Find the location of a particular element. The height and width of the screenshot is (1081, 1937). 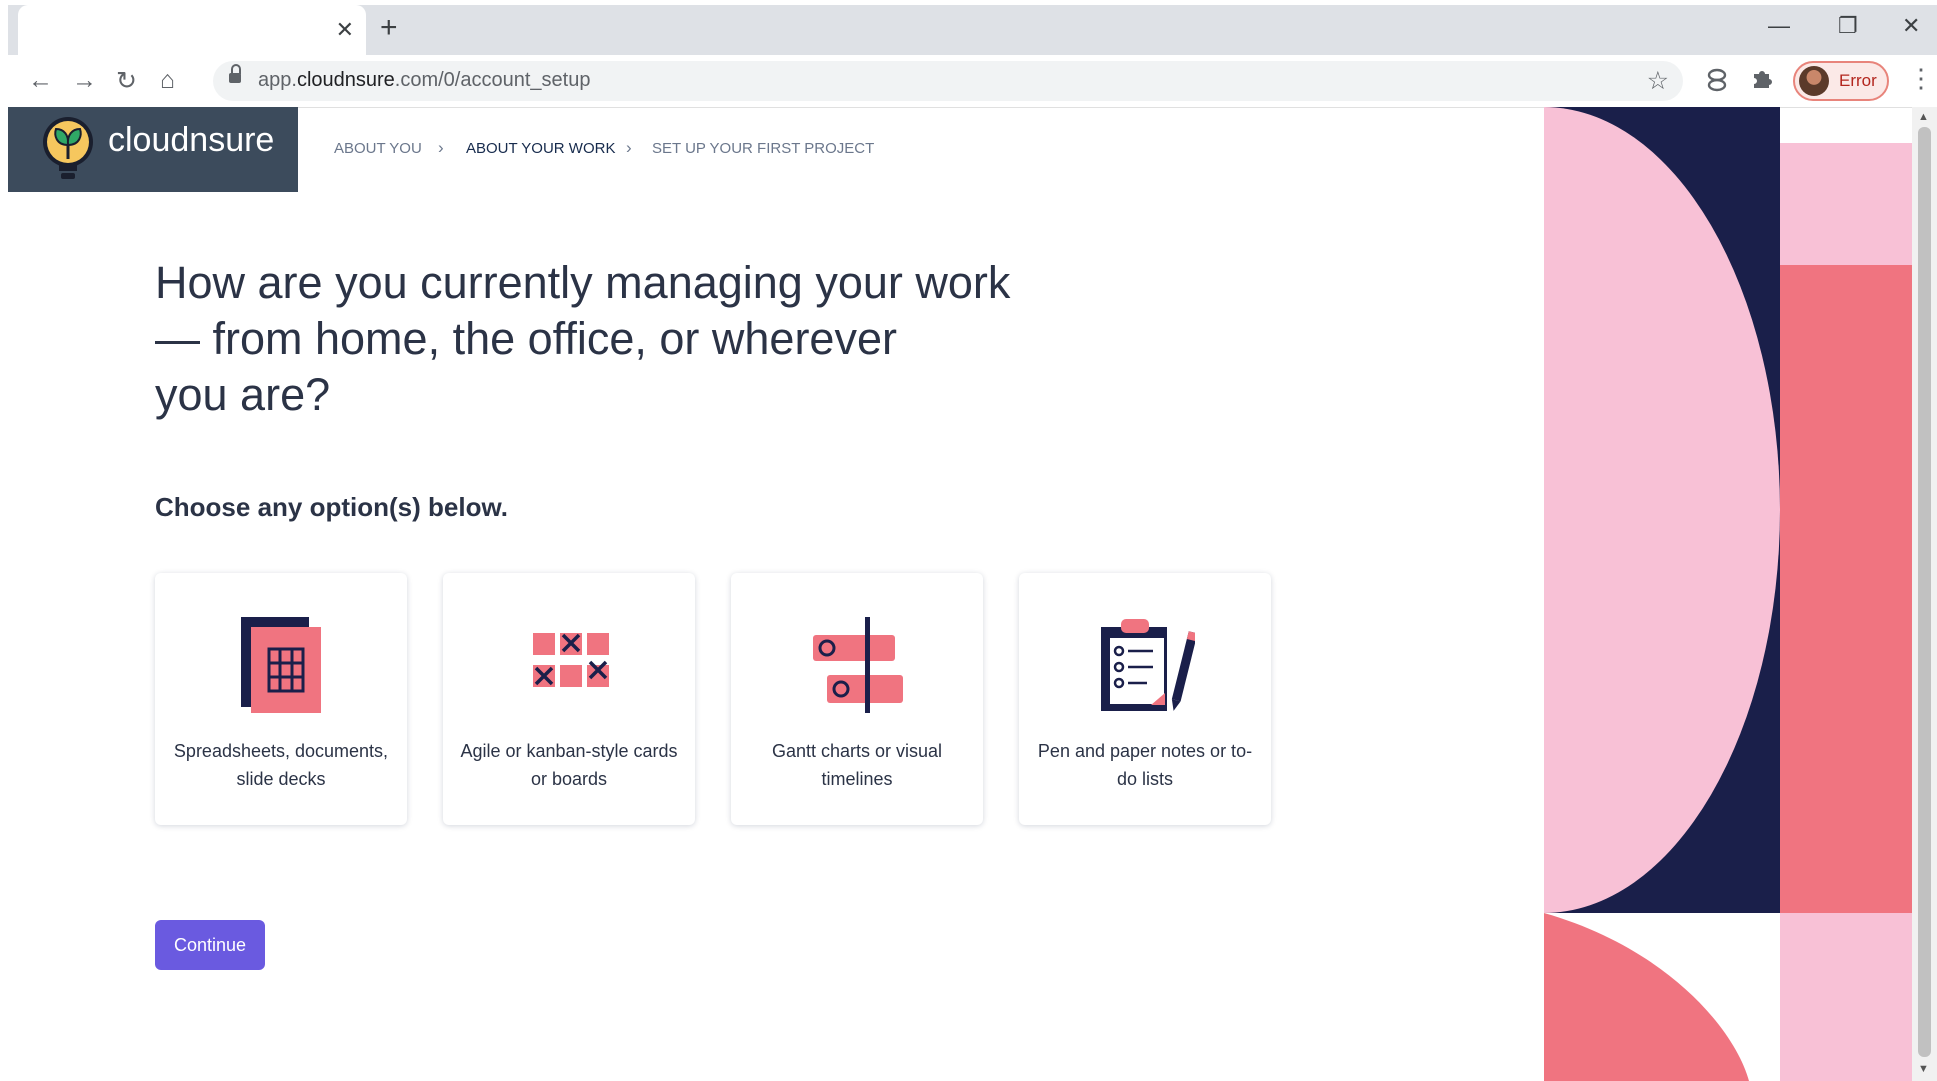

lock-icon is located at coordinates (235, 74).